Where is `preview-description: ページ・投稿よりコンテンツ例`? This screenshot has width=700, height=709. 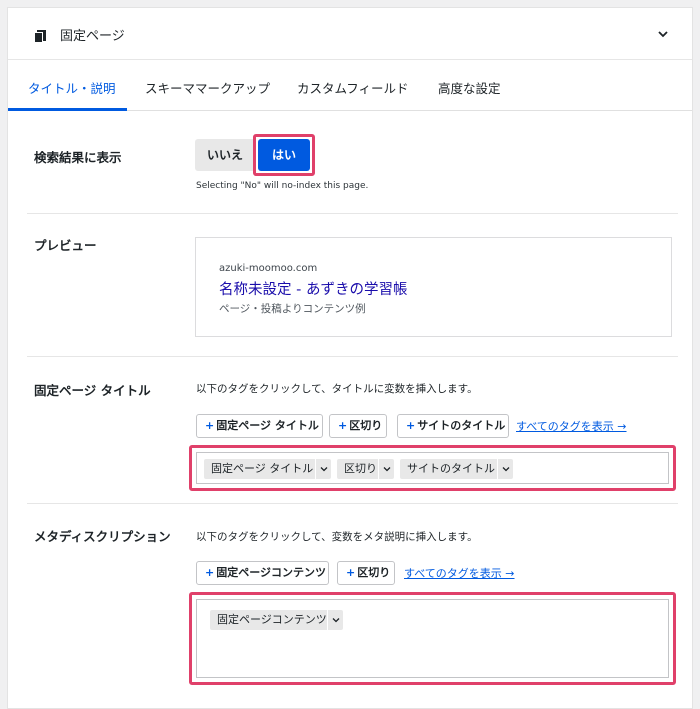
preview-description: ページ・投稿よりコンテンツ例 is located at coordinates (292, 309).